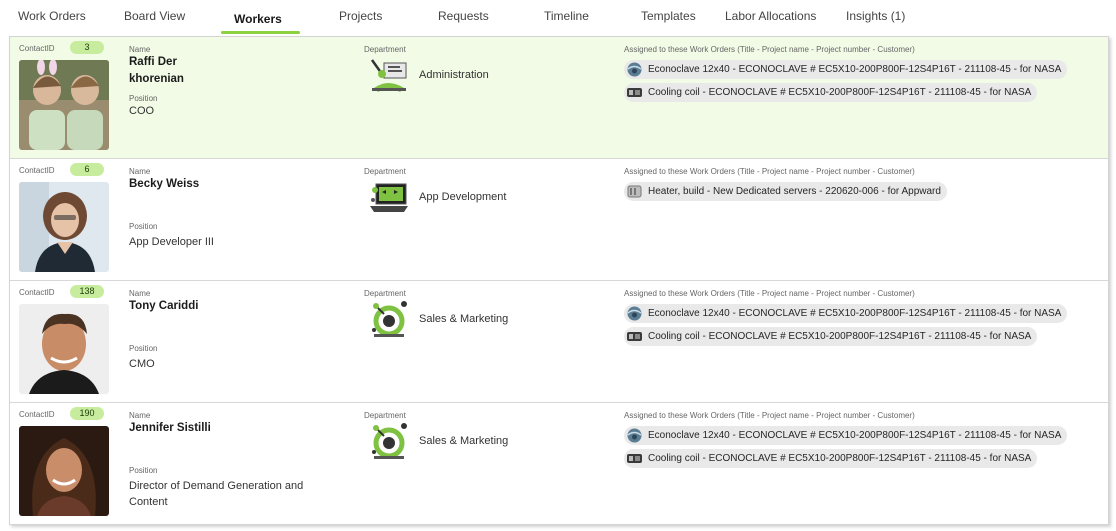 This screenshot has width=1116, height=531. I want to click on active-tab-indicator, so click(260, 32).